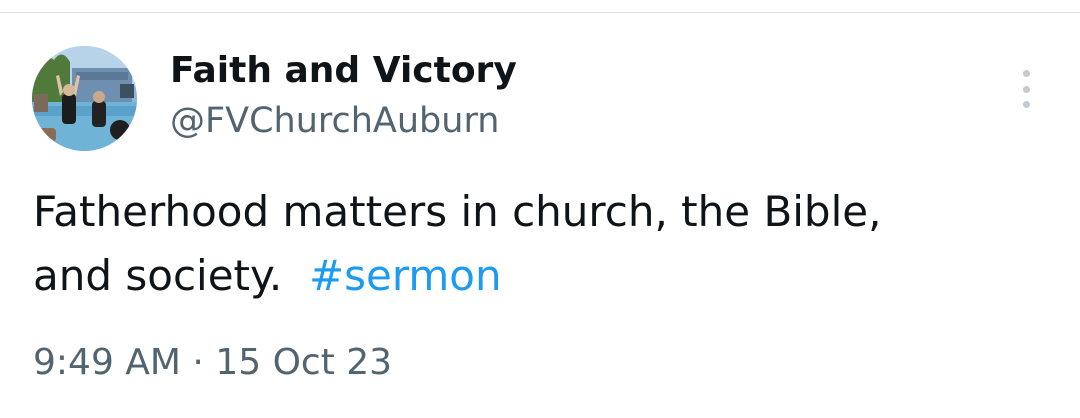 The height and width of the screenshot is (418, 1080). I want to click on author-avatar, so click(84, 98).